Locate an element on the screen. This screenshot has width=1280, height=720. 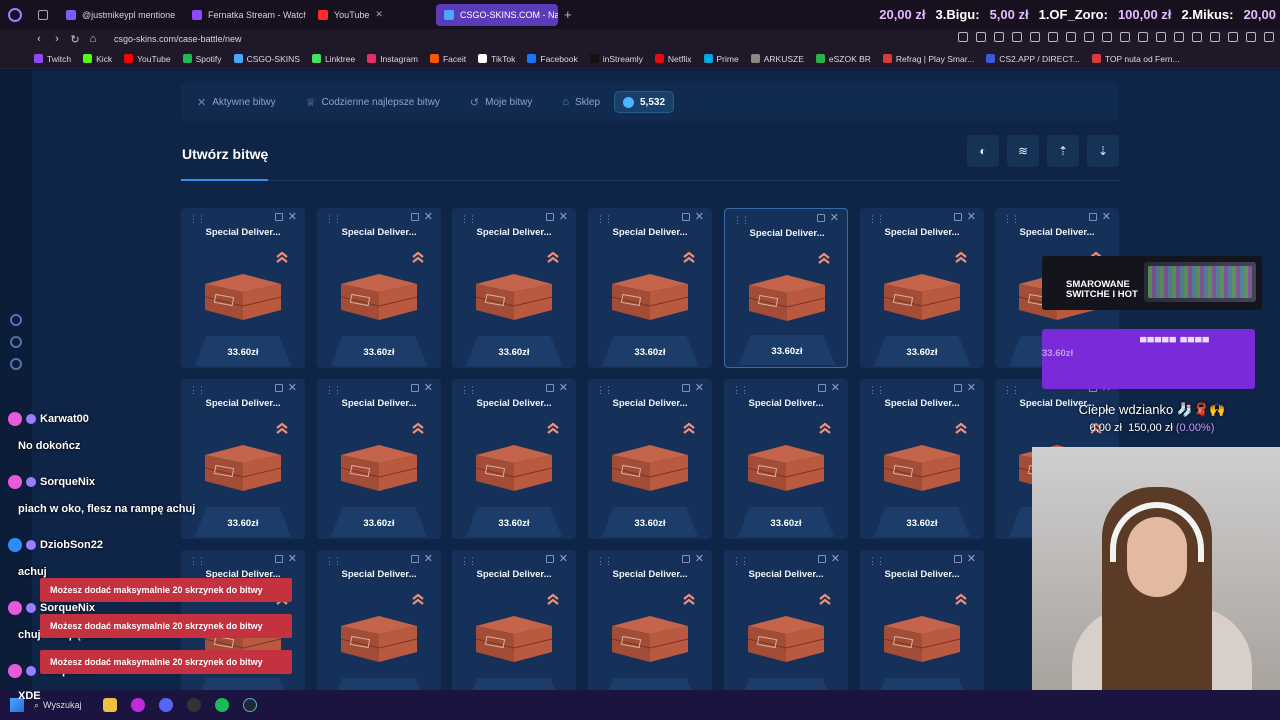
nav-item: ♕ Codzienne najlepsze bitwy is located at coordinates (373, 102).